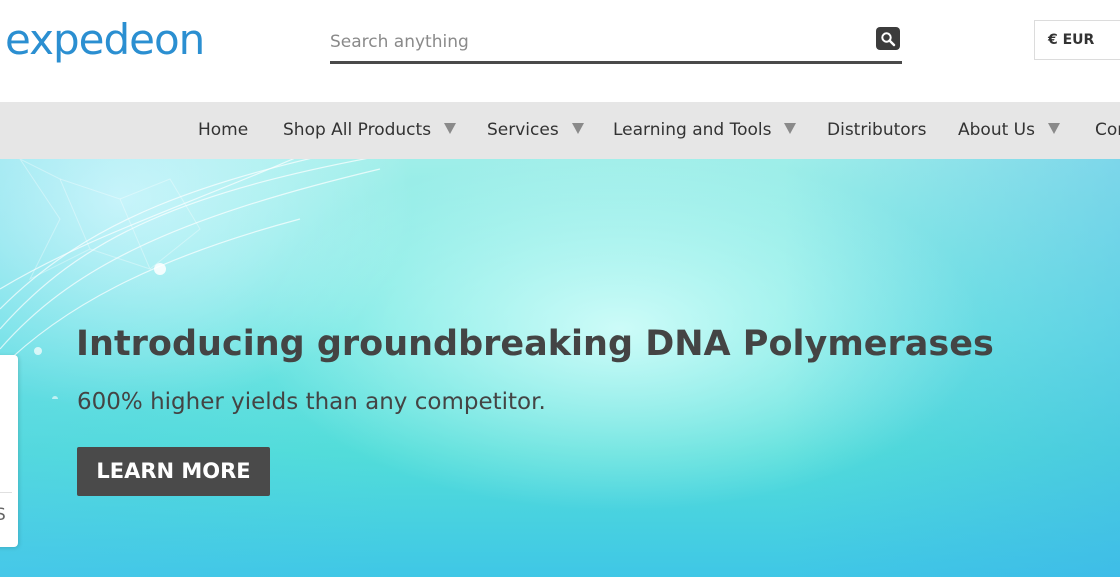 This screenshot has height=577, width=1120. I want to click on search-bar, so click(616, 44).